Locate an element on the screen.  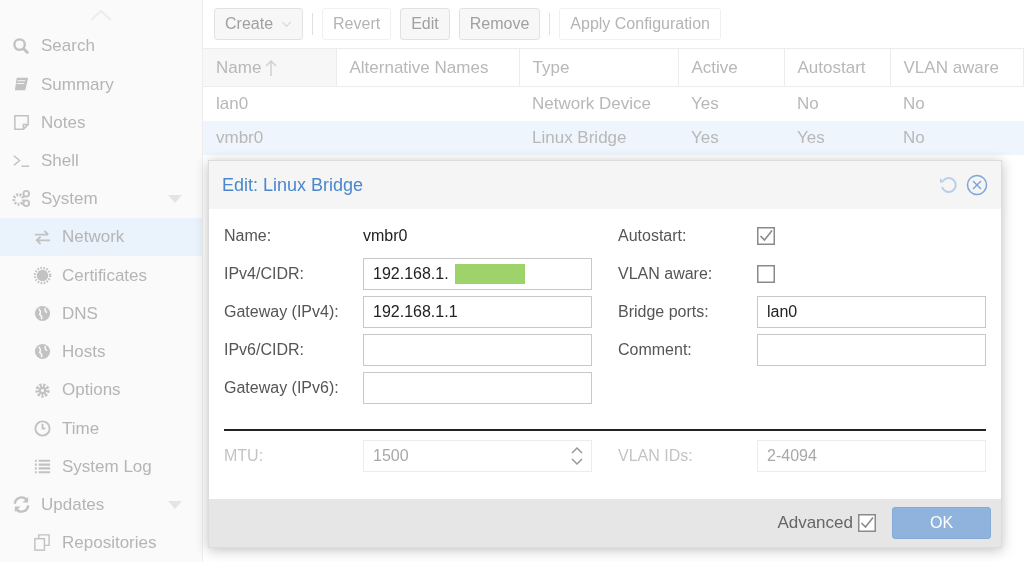
field-label: Autostart: is located at coordinates (653, 236).